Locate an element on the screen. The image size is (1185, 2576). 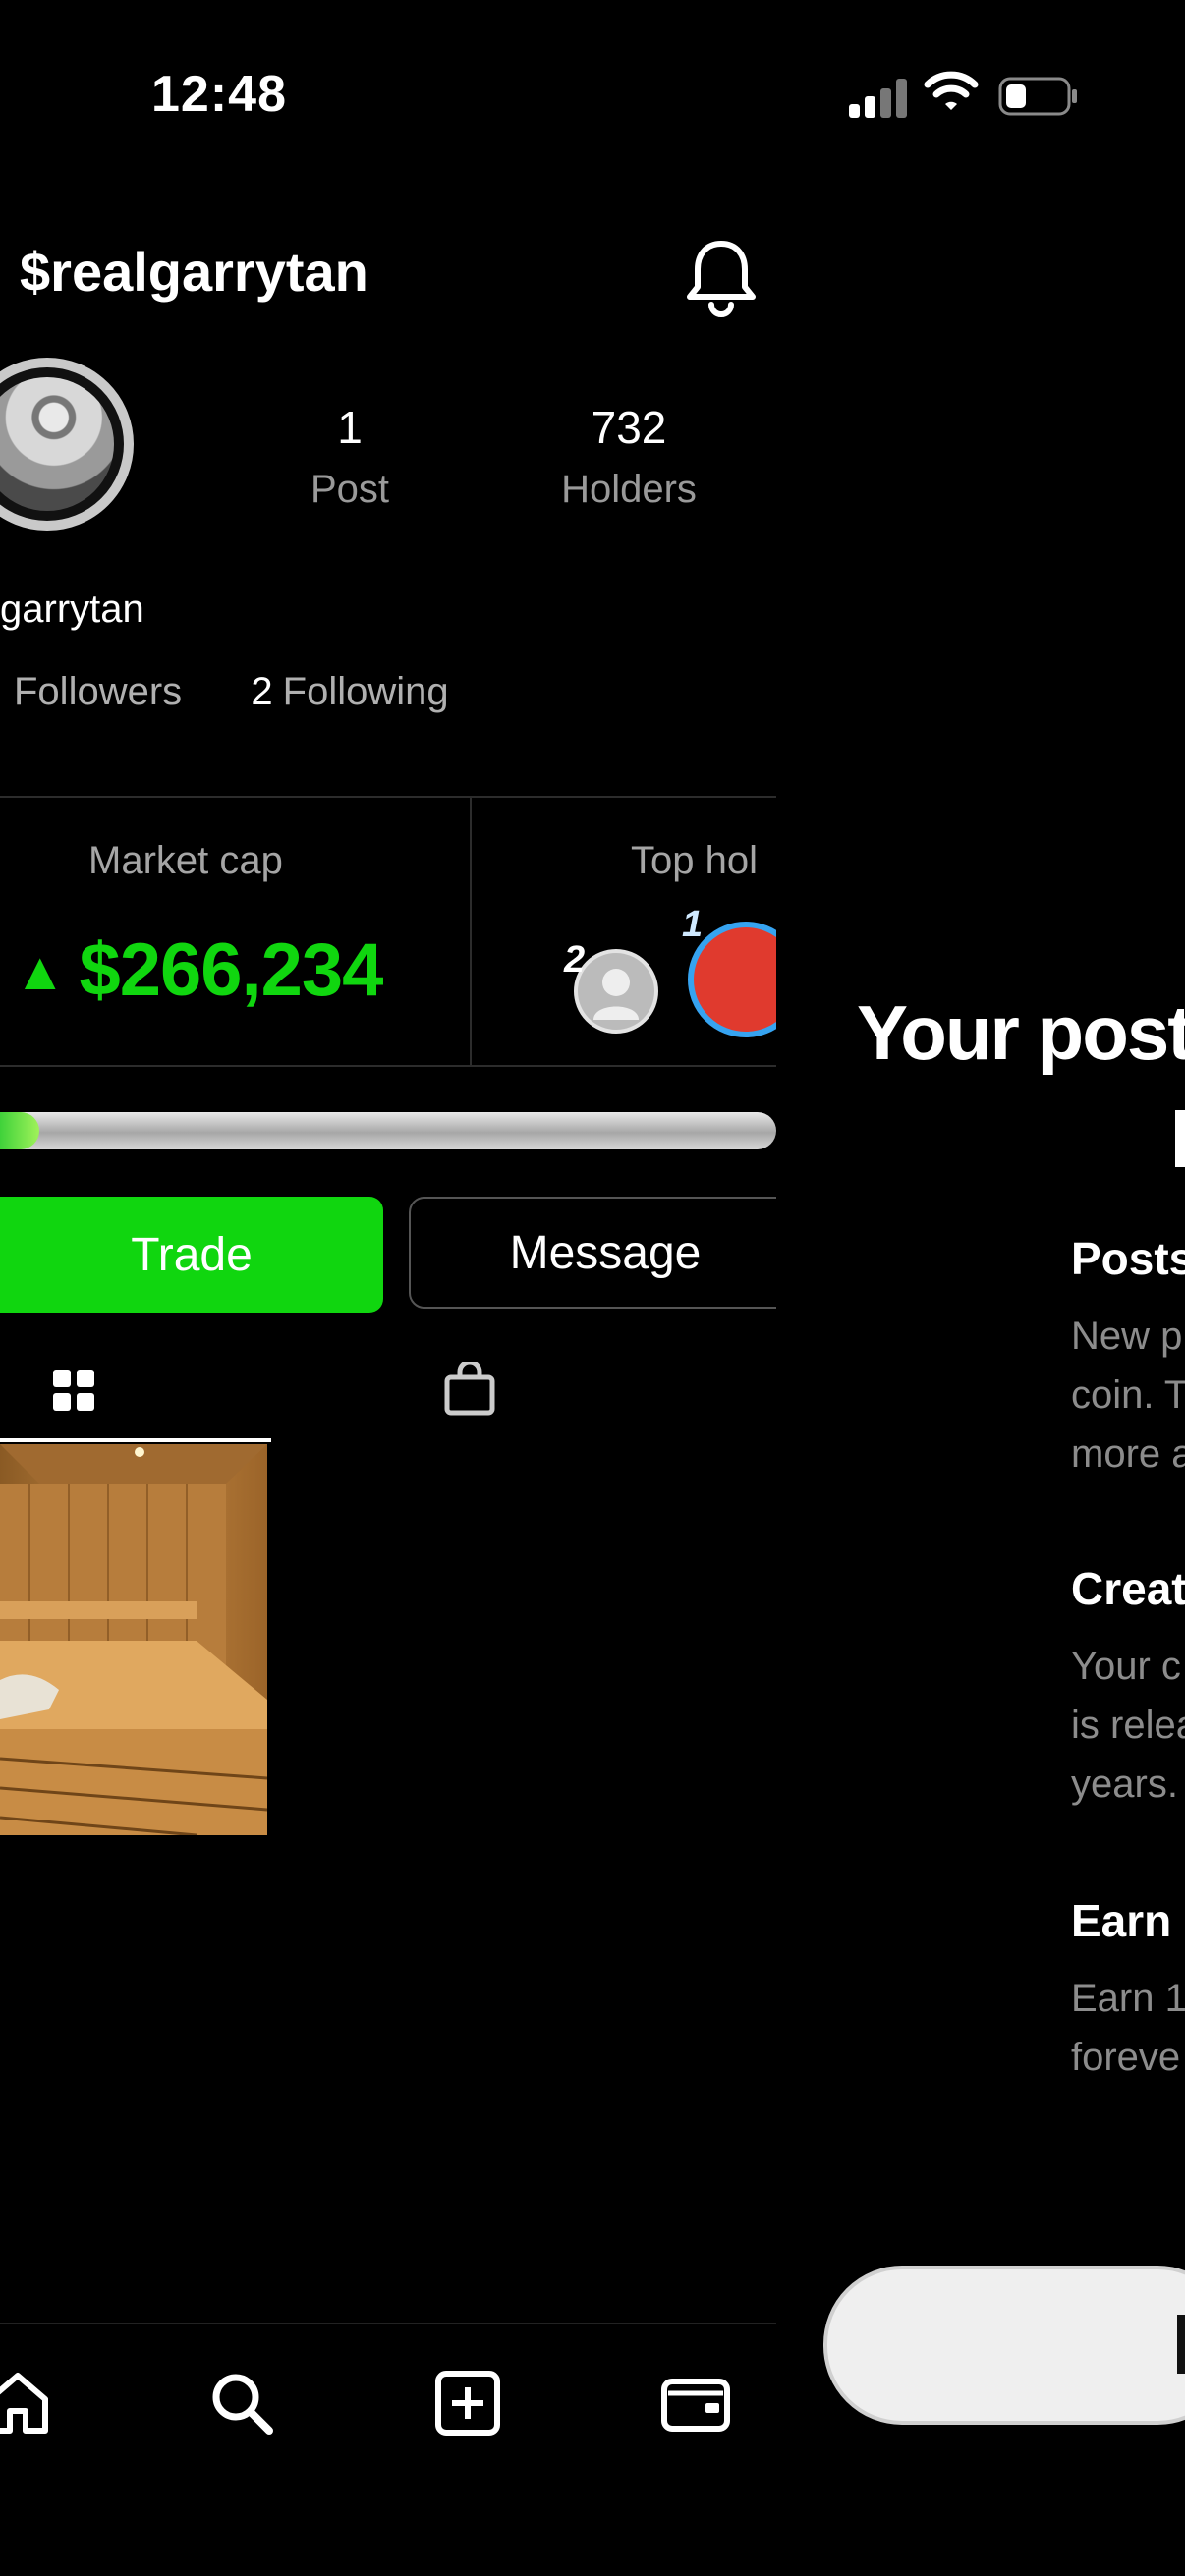
trend-up-icon: ▲ is located at coordinates (40, 971).